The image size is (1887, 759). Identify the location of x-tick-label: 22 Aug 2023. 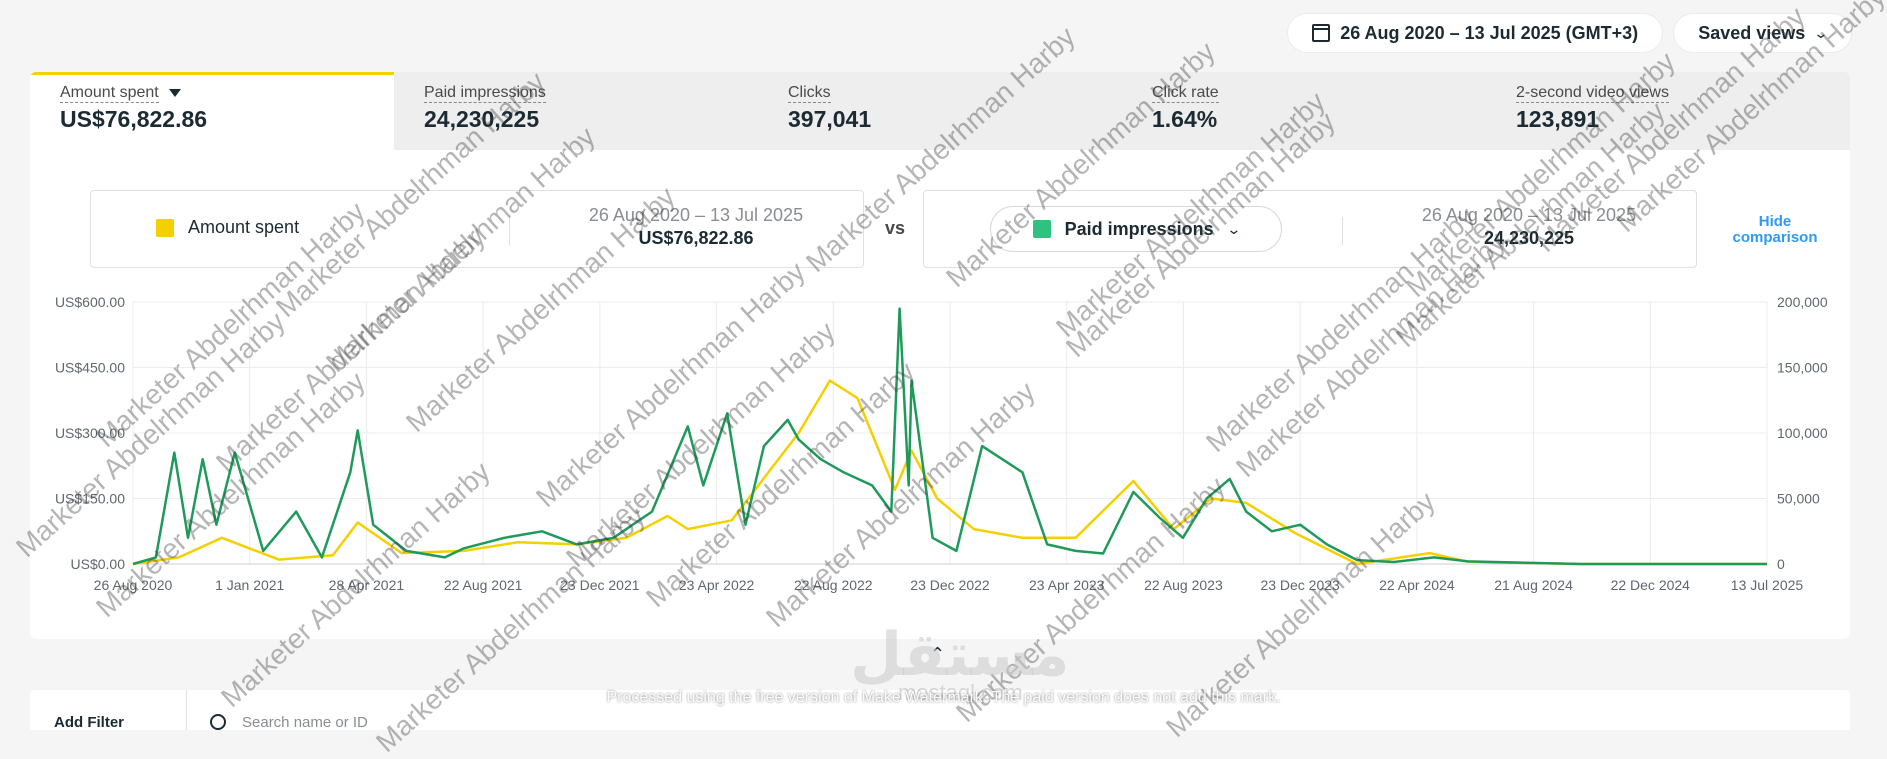
(1183, 585).